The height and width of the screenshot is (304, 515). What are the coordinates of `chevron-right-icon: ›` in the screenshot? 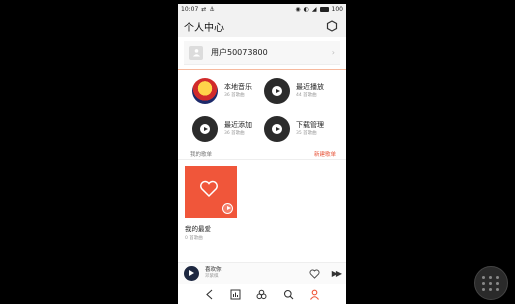 It's located at (333, 52).